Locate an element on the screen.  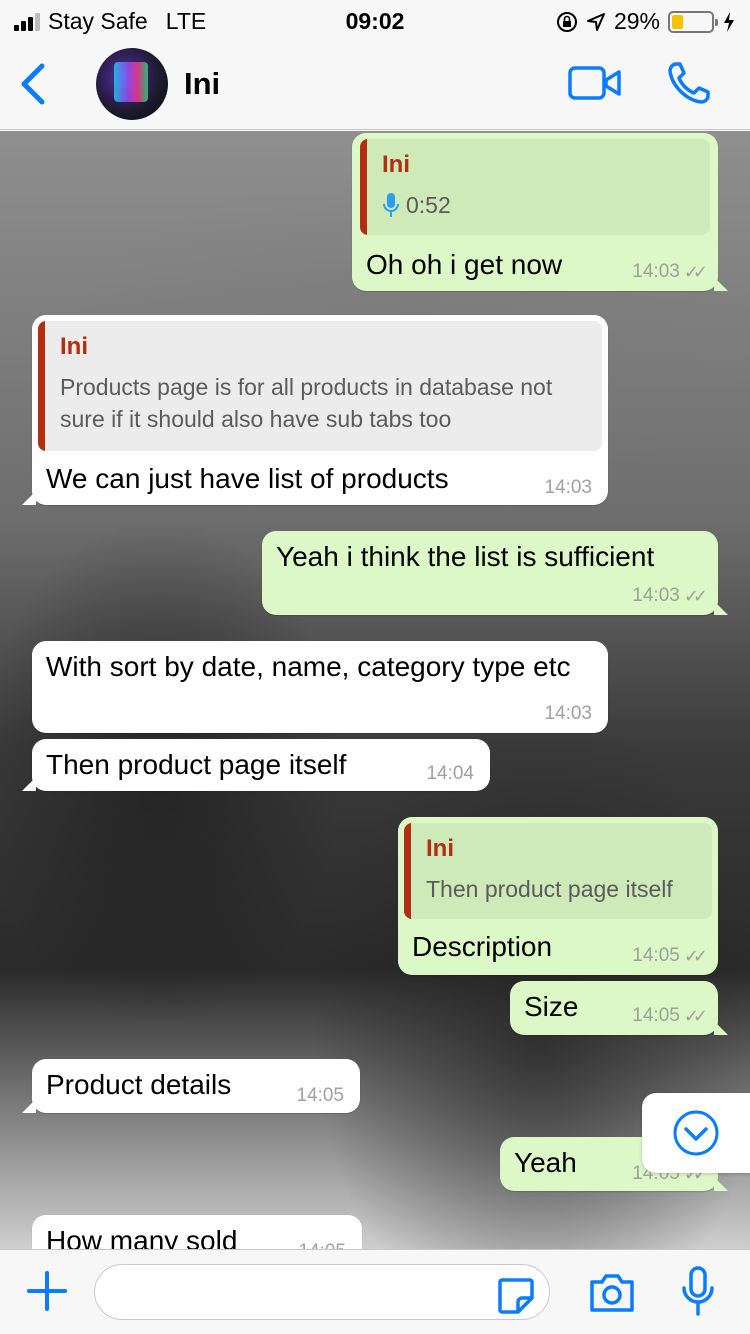
status-right: 29% is located at coordinates (646, 21).